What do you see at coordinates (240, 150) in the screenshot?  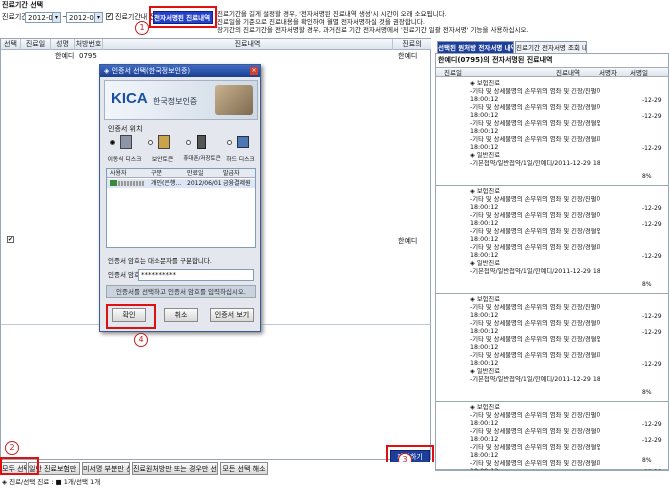 I see `location-option-hdd: 하드 디스크` at bounding box center [240, 150].